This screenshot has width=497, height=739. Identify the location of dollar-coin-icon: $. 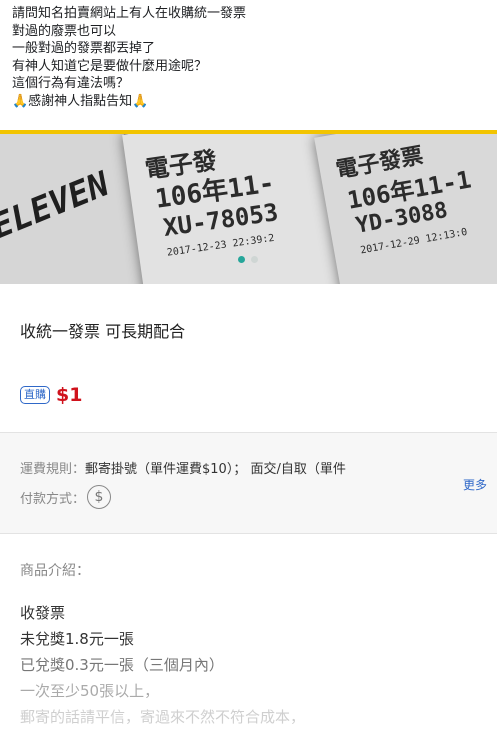
(99, 497).